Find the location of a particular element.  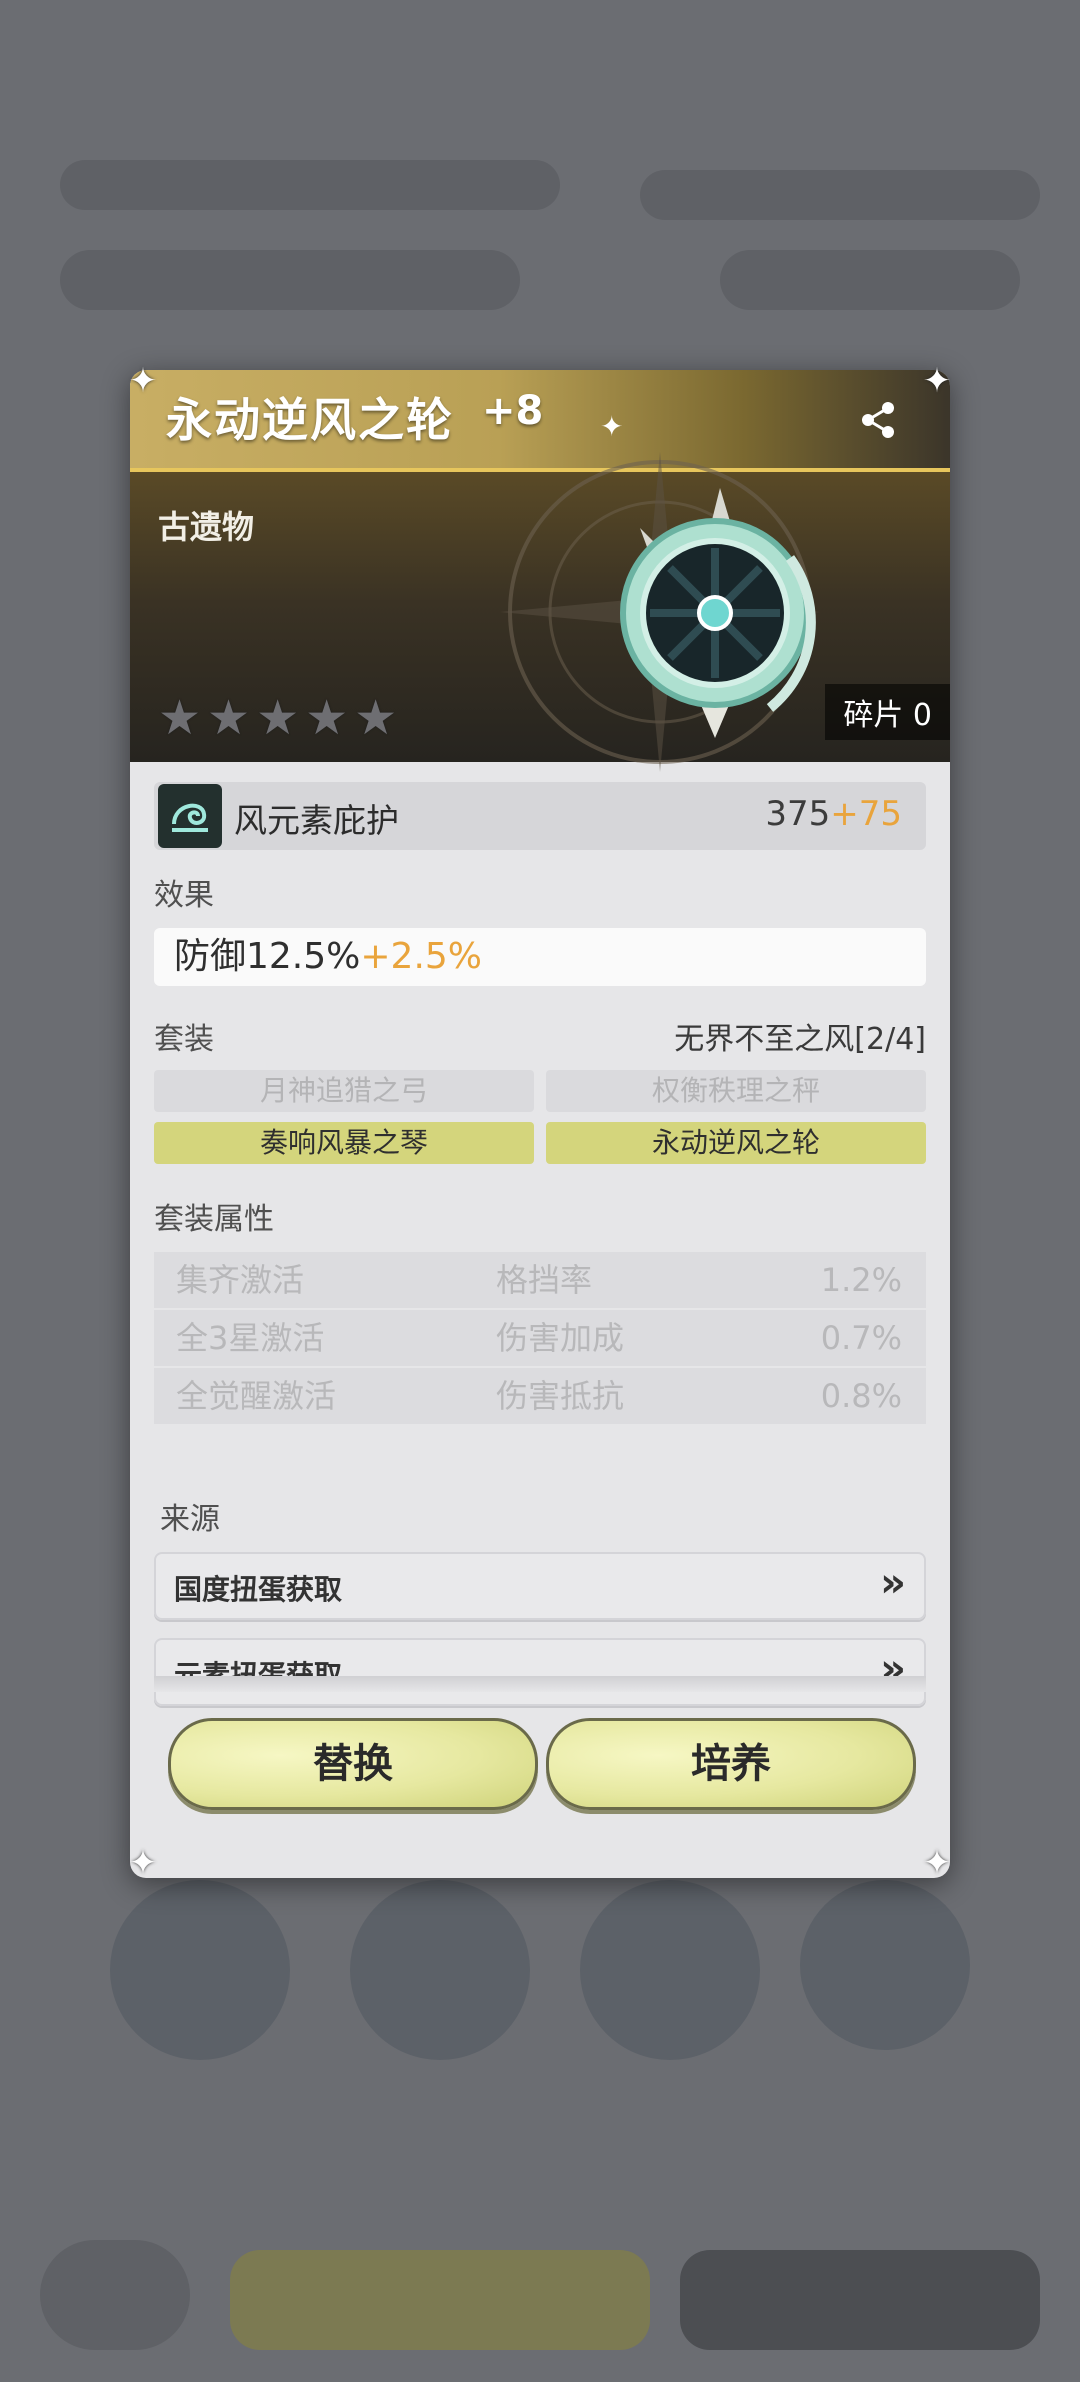

fragment-count: 碎片 0 is located at coordinates (887, 712).